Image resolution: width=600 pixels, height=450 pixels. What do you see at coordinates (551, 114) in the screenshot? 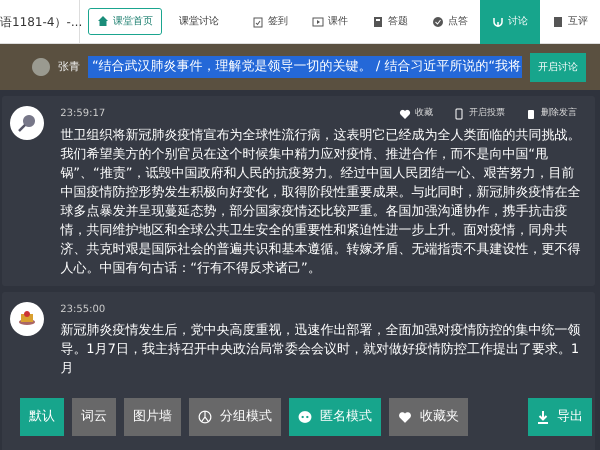
I see `post-action: 删除发言` at bounding box center [551, 114].